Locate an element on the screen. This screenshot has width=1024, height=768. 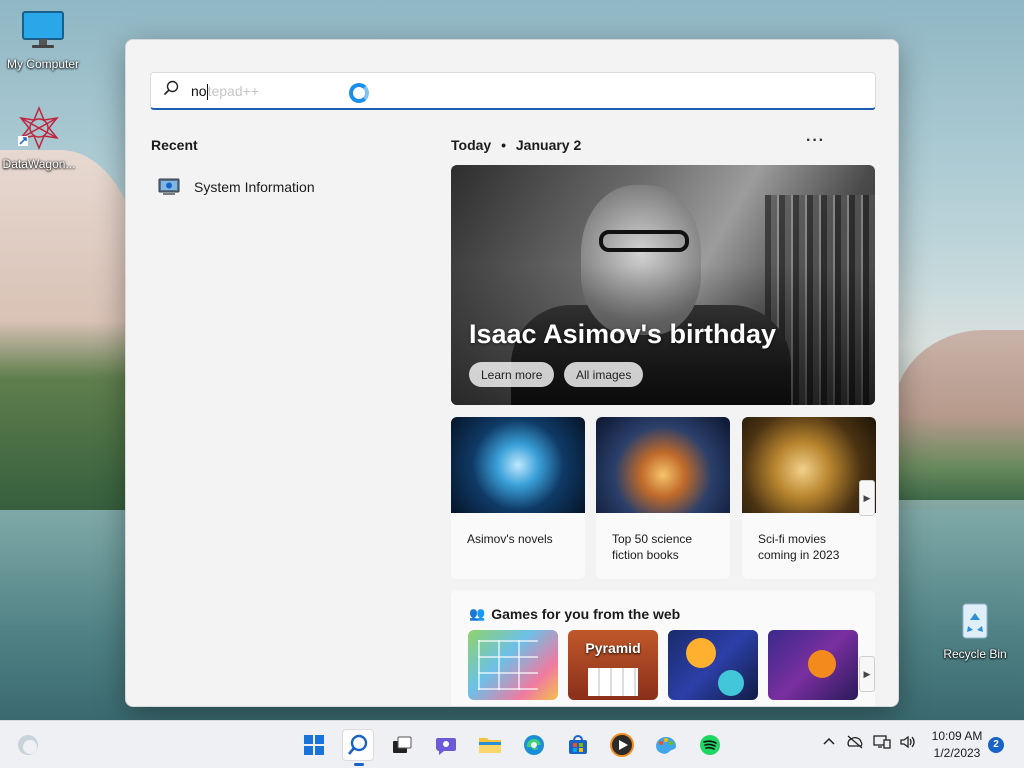
chevron-up-icon is located at coordinates (829, 743).